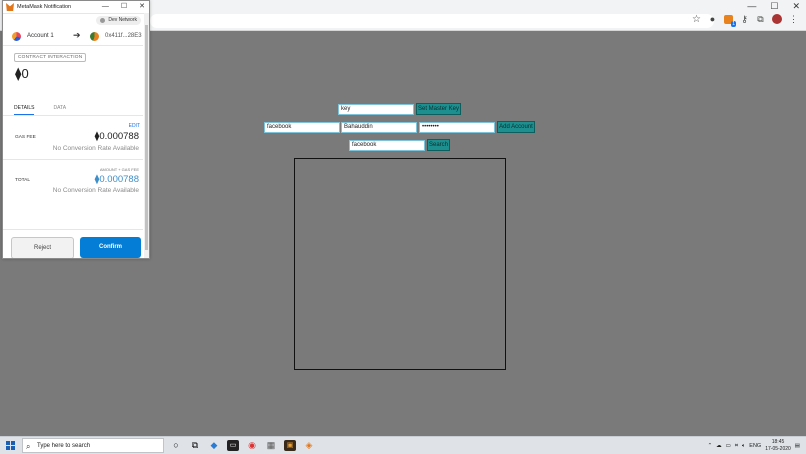  What do you see at coordinates (796, 6) in the screenshot?
I see `close-button: ✕` at bounding box center [796, 6].